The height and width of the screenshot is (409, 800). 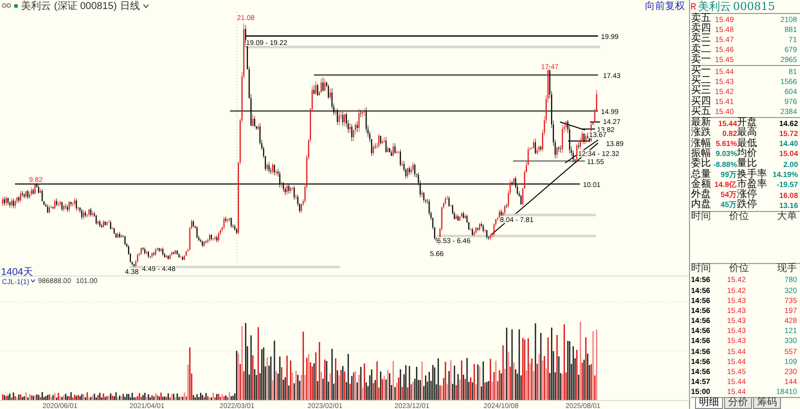 I want to click on stat-label: 均价, so click(x=747, y=153).